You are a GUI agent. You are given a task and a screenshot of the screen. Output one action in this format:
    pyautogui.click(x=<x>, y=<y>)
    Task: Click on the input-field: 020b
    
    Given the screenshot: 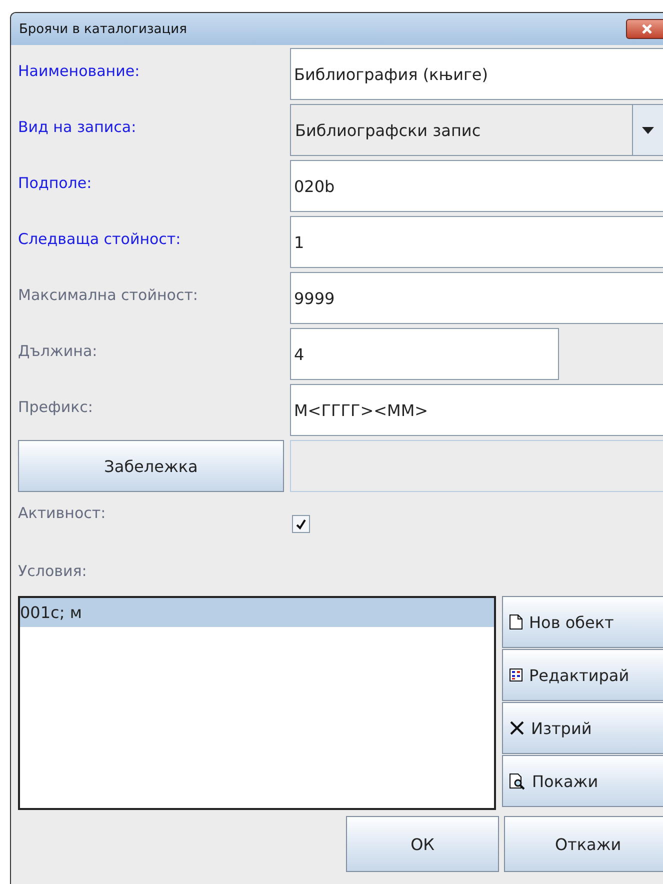 What is the action you would take?
    pyautogui.click(x=476, y=186)
    